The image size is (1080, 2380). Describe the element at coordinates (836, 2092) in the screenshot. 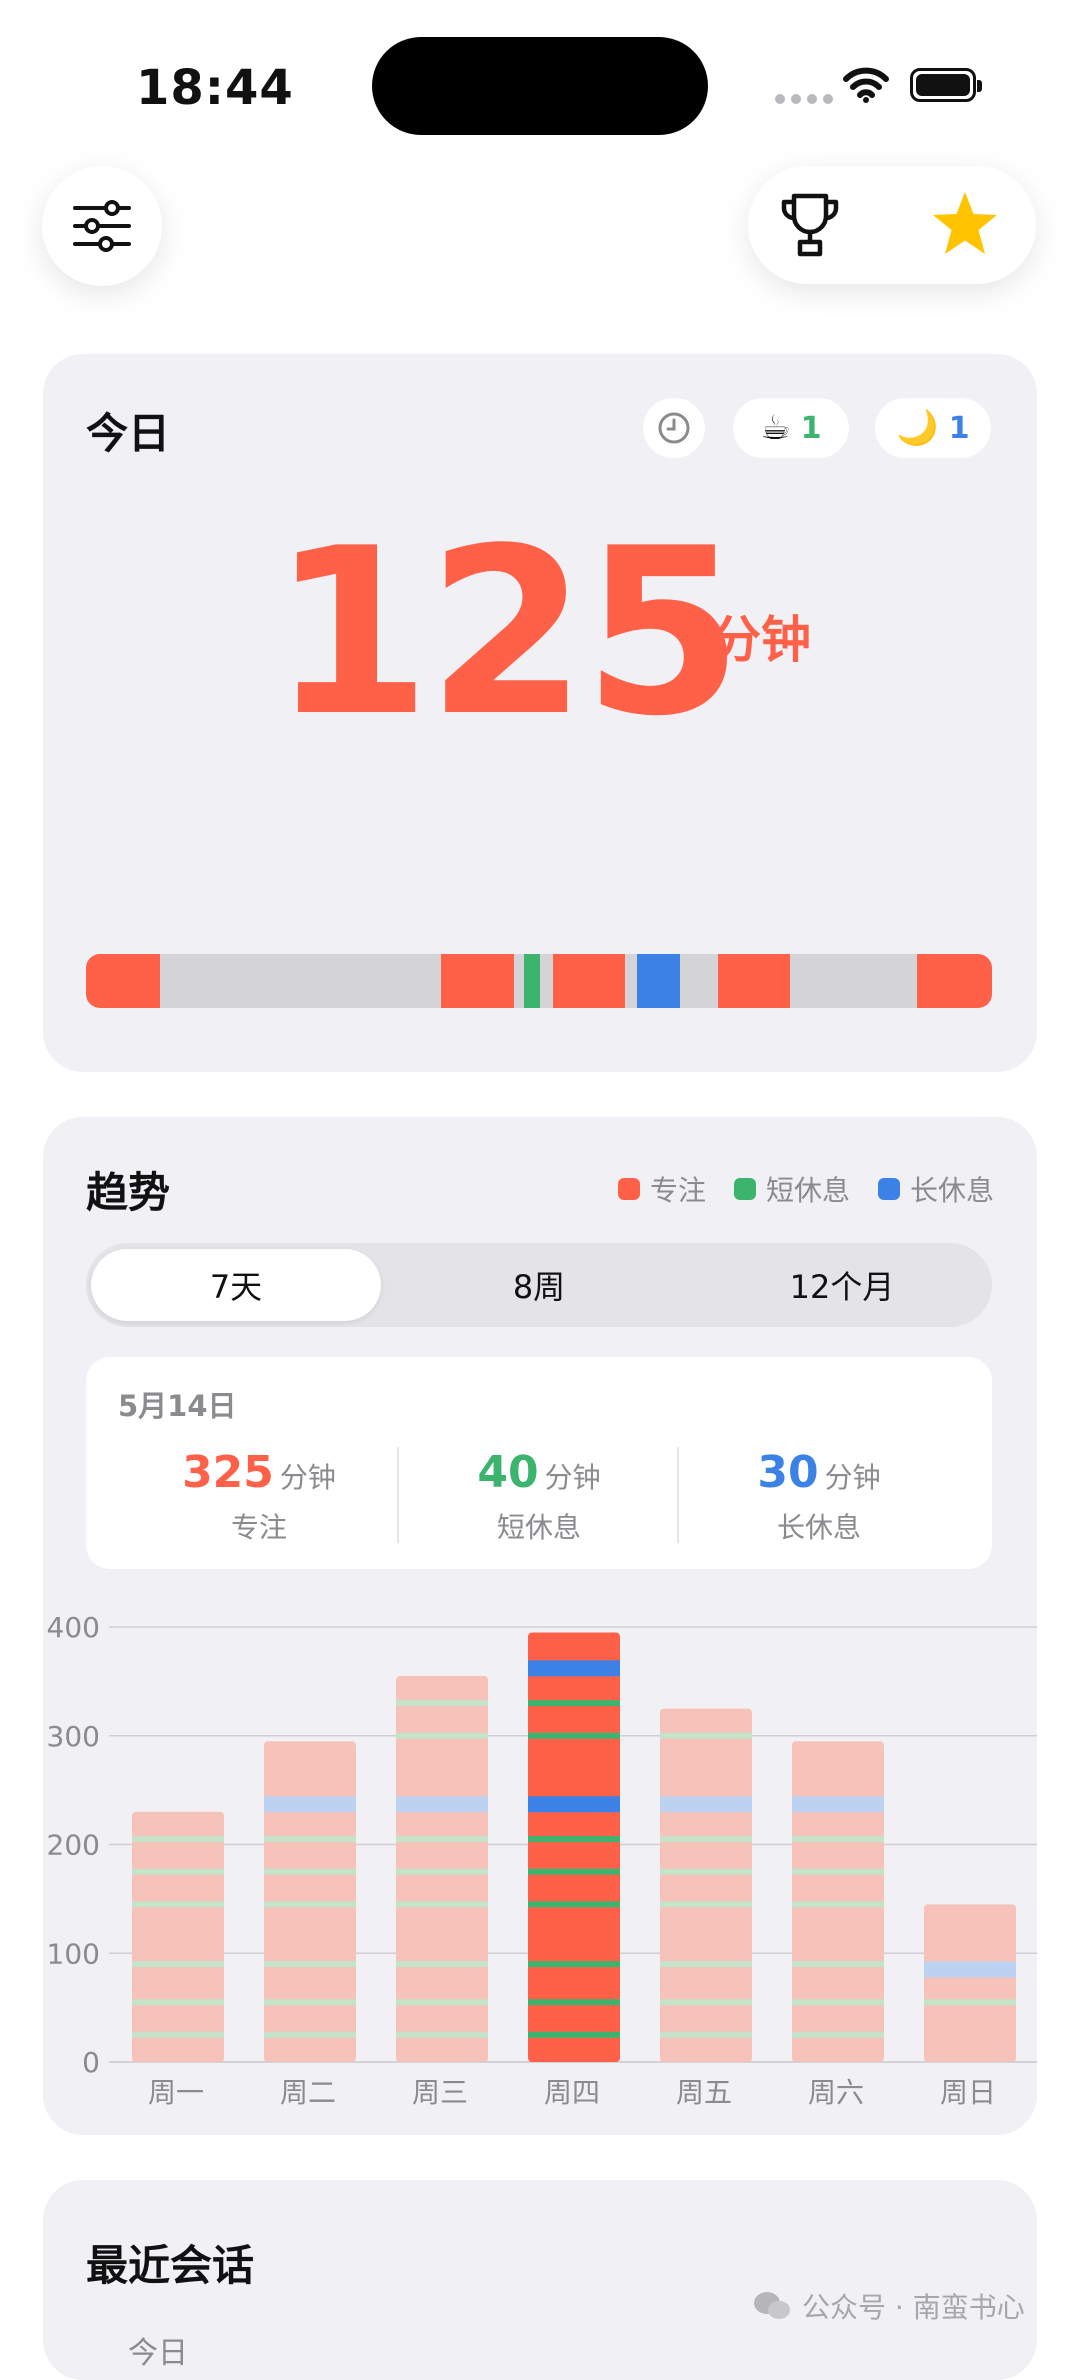

I see `x-tick-label: 周六` at that location.